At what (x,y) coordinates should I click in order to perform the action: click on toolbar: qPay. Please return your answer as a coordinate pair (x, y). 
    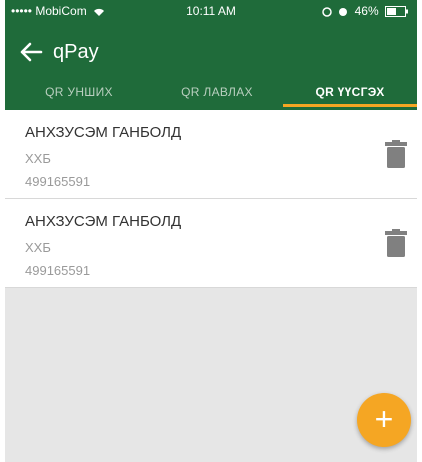
    Looking at the image, I should click on (211, 52).